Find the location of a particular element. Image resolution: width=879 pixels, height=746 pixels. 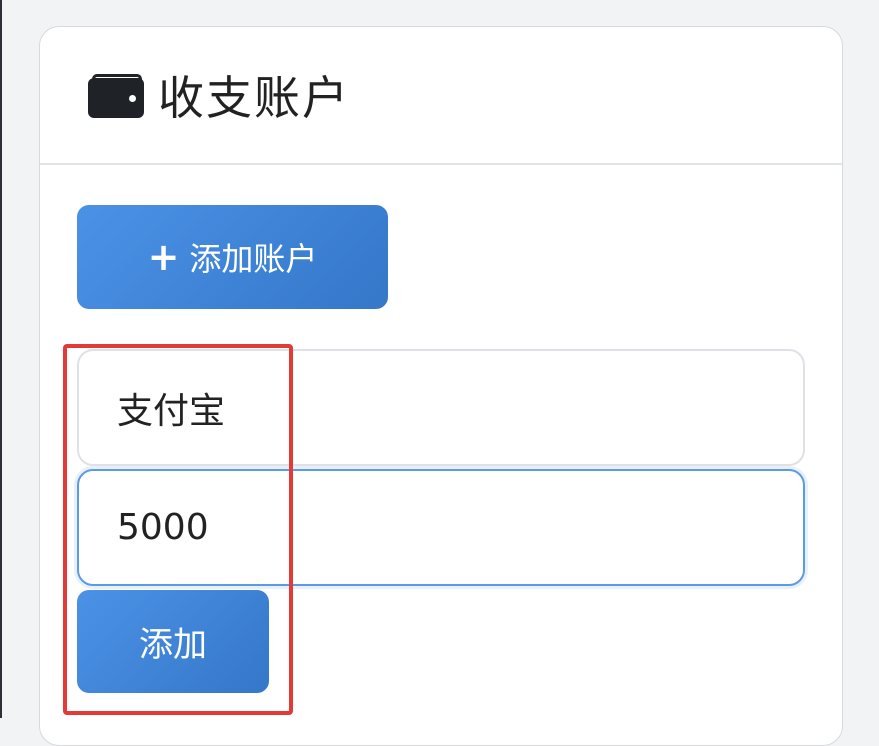

submit-add-label: 添加 is located at coordinates (173, 645).